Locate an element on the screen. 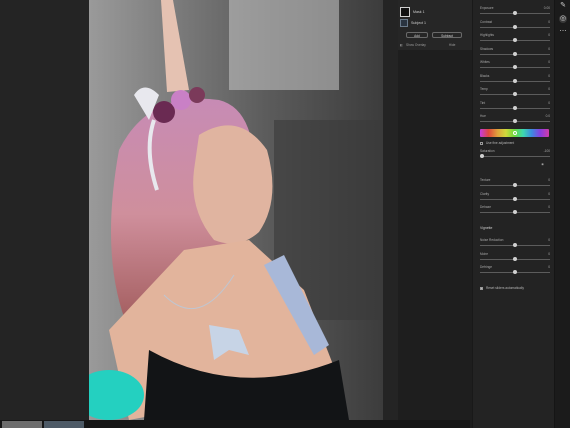  mask-subitem: Subject 1 is located at coordinates (413, 23).